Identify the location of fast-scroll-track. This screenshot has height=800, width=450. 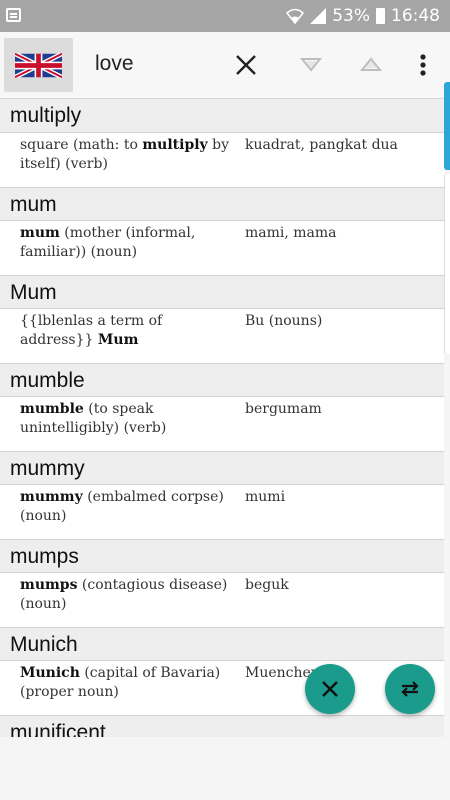
(447, 264).